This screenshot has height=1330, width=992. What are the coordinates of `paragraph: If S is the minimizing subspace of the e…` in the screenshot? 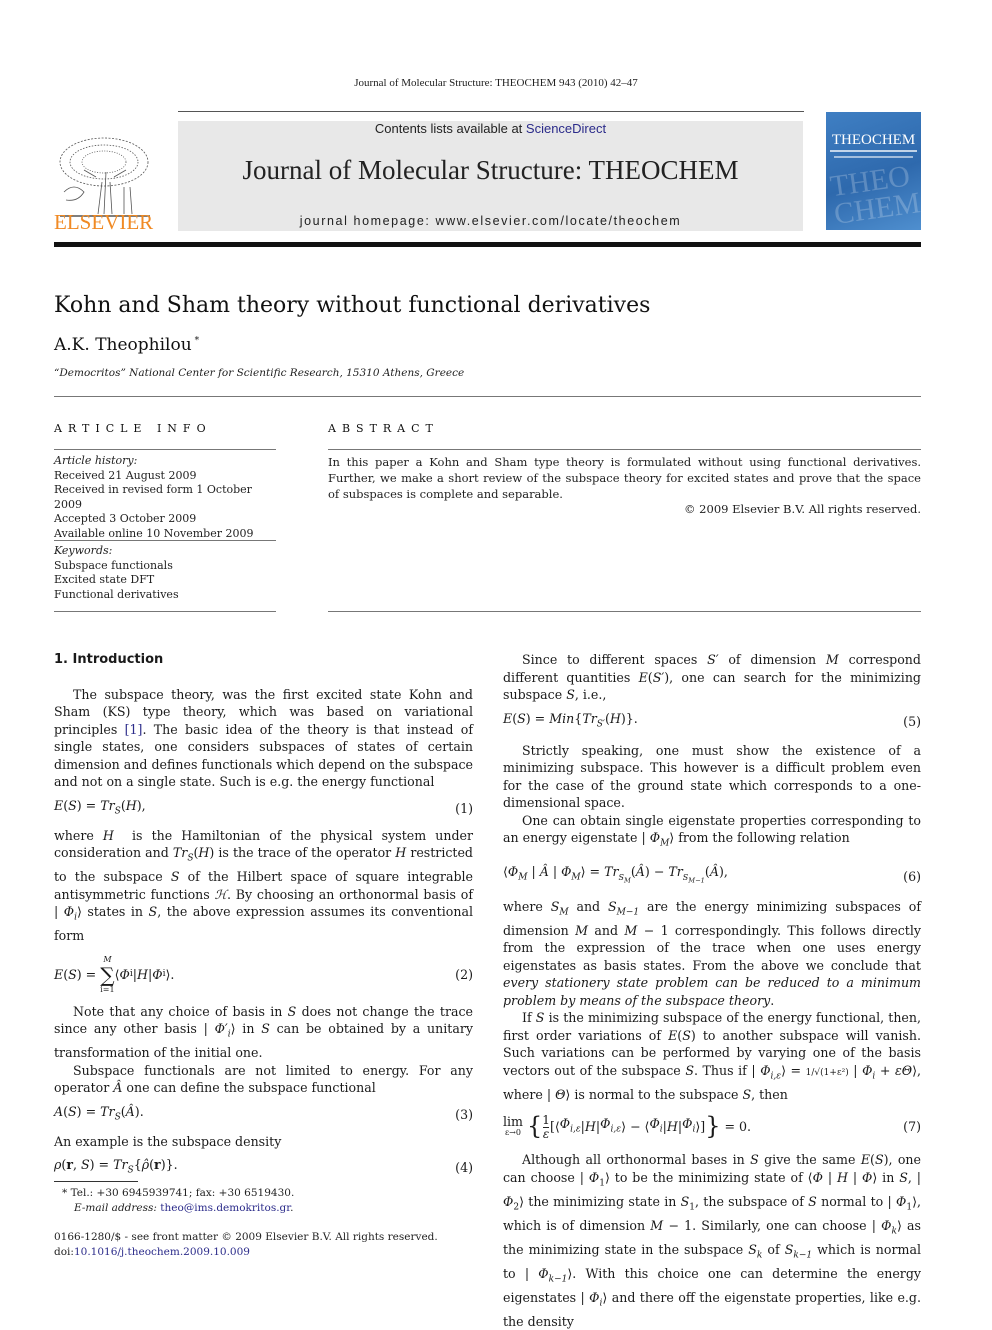 It's located at (712, 1056).